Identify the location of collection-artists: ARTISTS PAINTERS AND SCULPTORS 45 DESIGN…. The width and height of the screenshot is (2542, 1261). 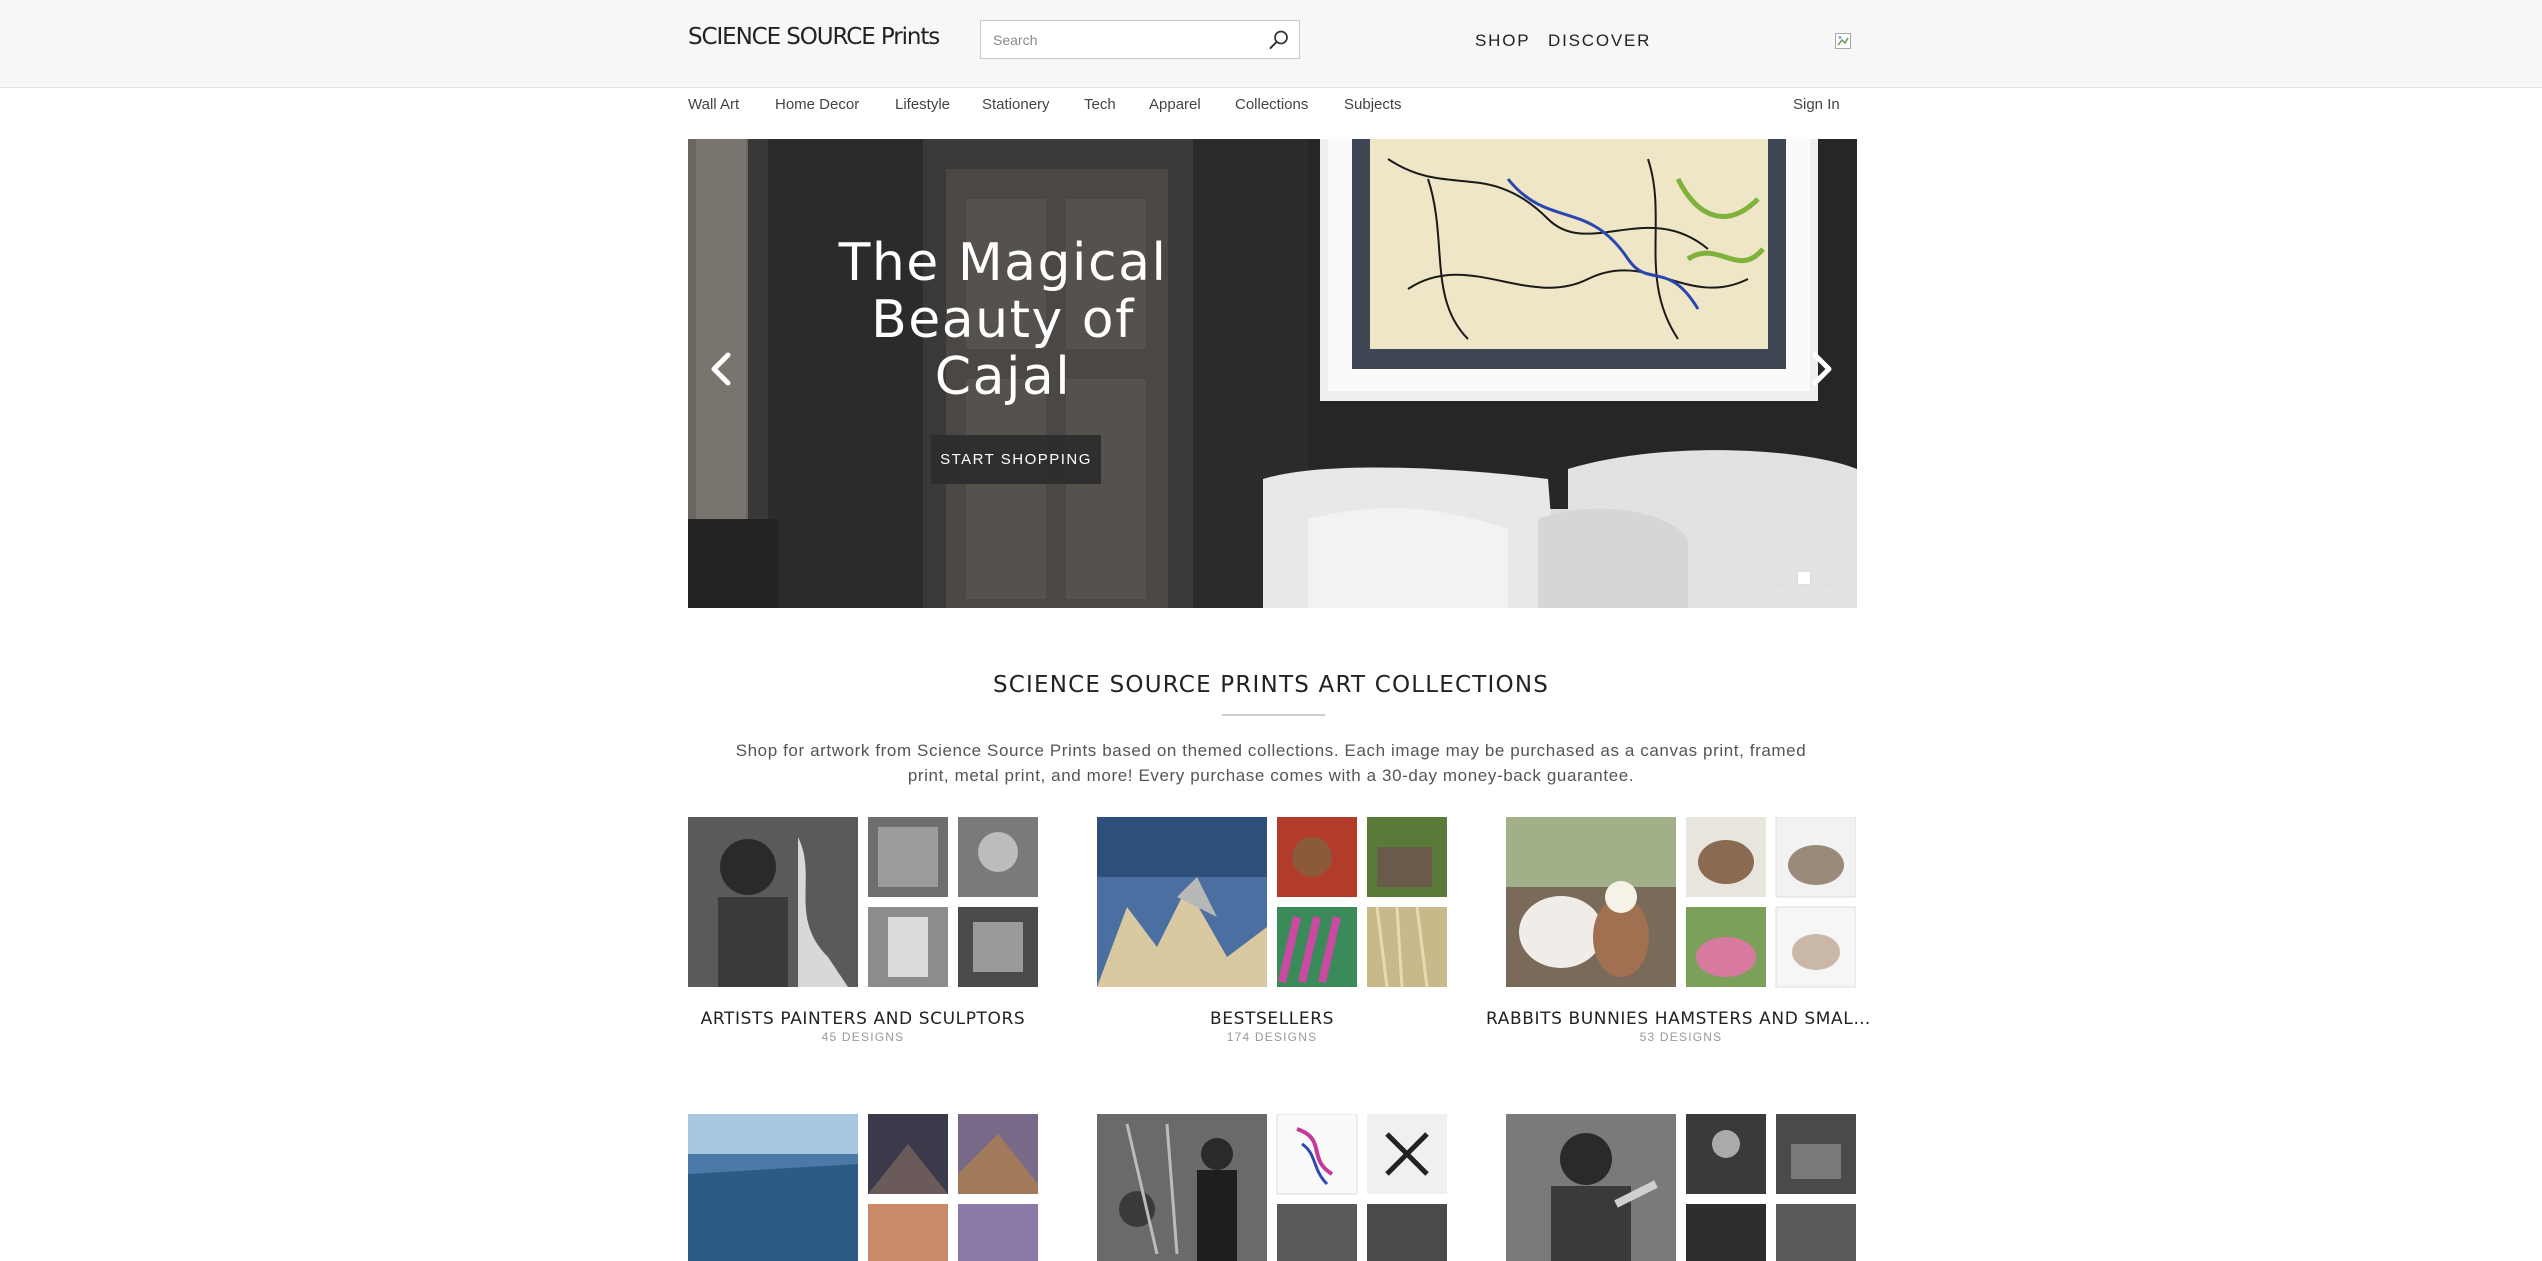
(863, 930).